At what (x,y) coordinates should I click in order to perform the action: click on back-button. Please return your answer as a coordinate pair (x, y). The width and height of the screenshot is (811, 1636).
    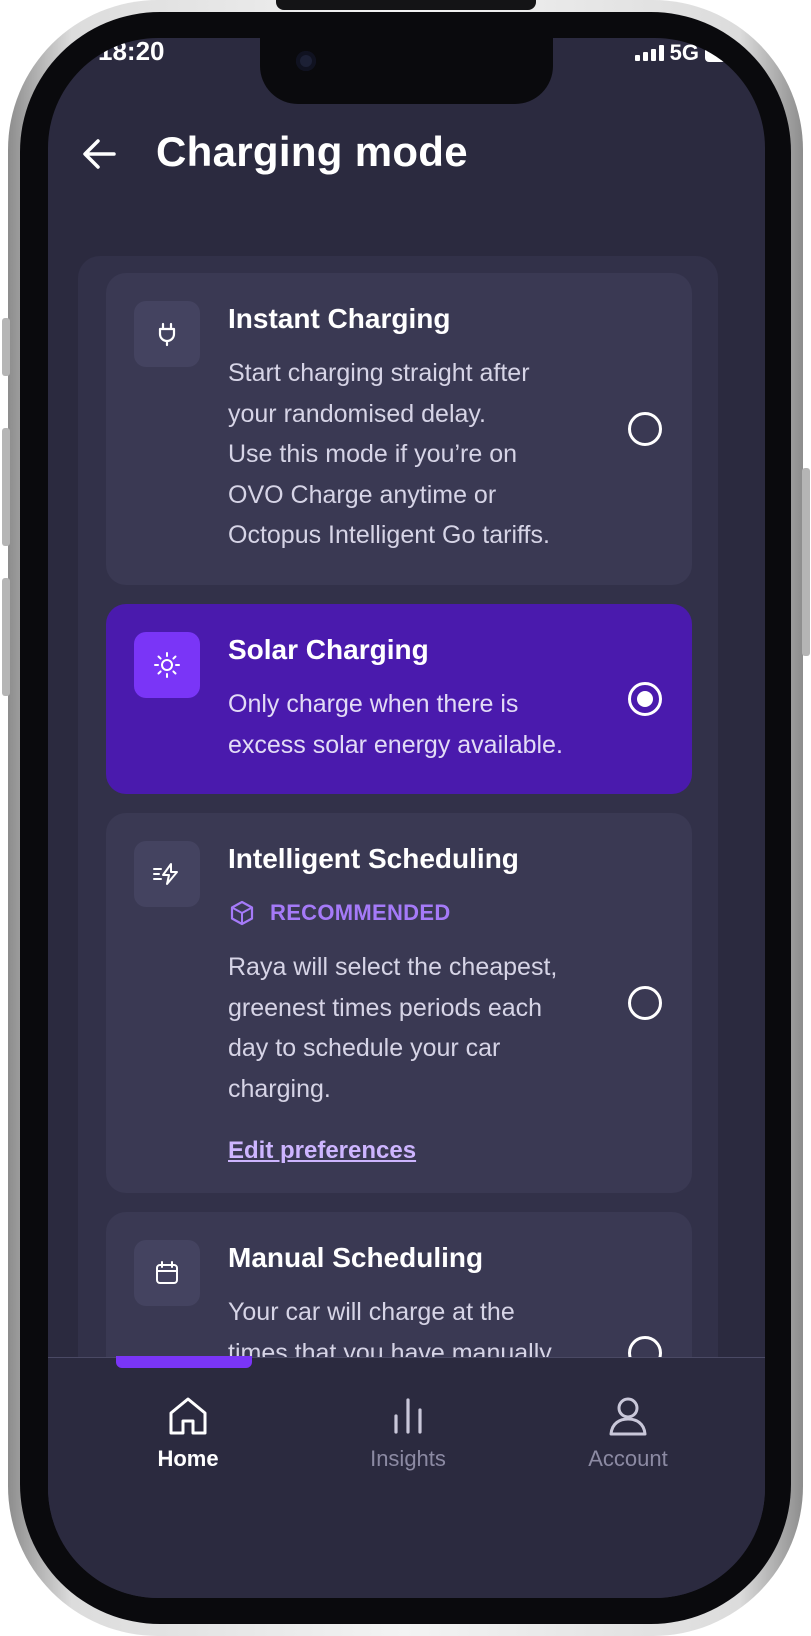
    Looking at the image, I should click on (100, 154).